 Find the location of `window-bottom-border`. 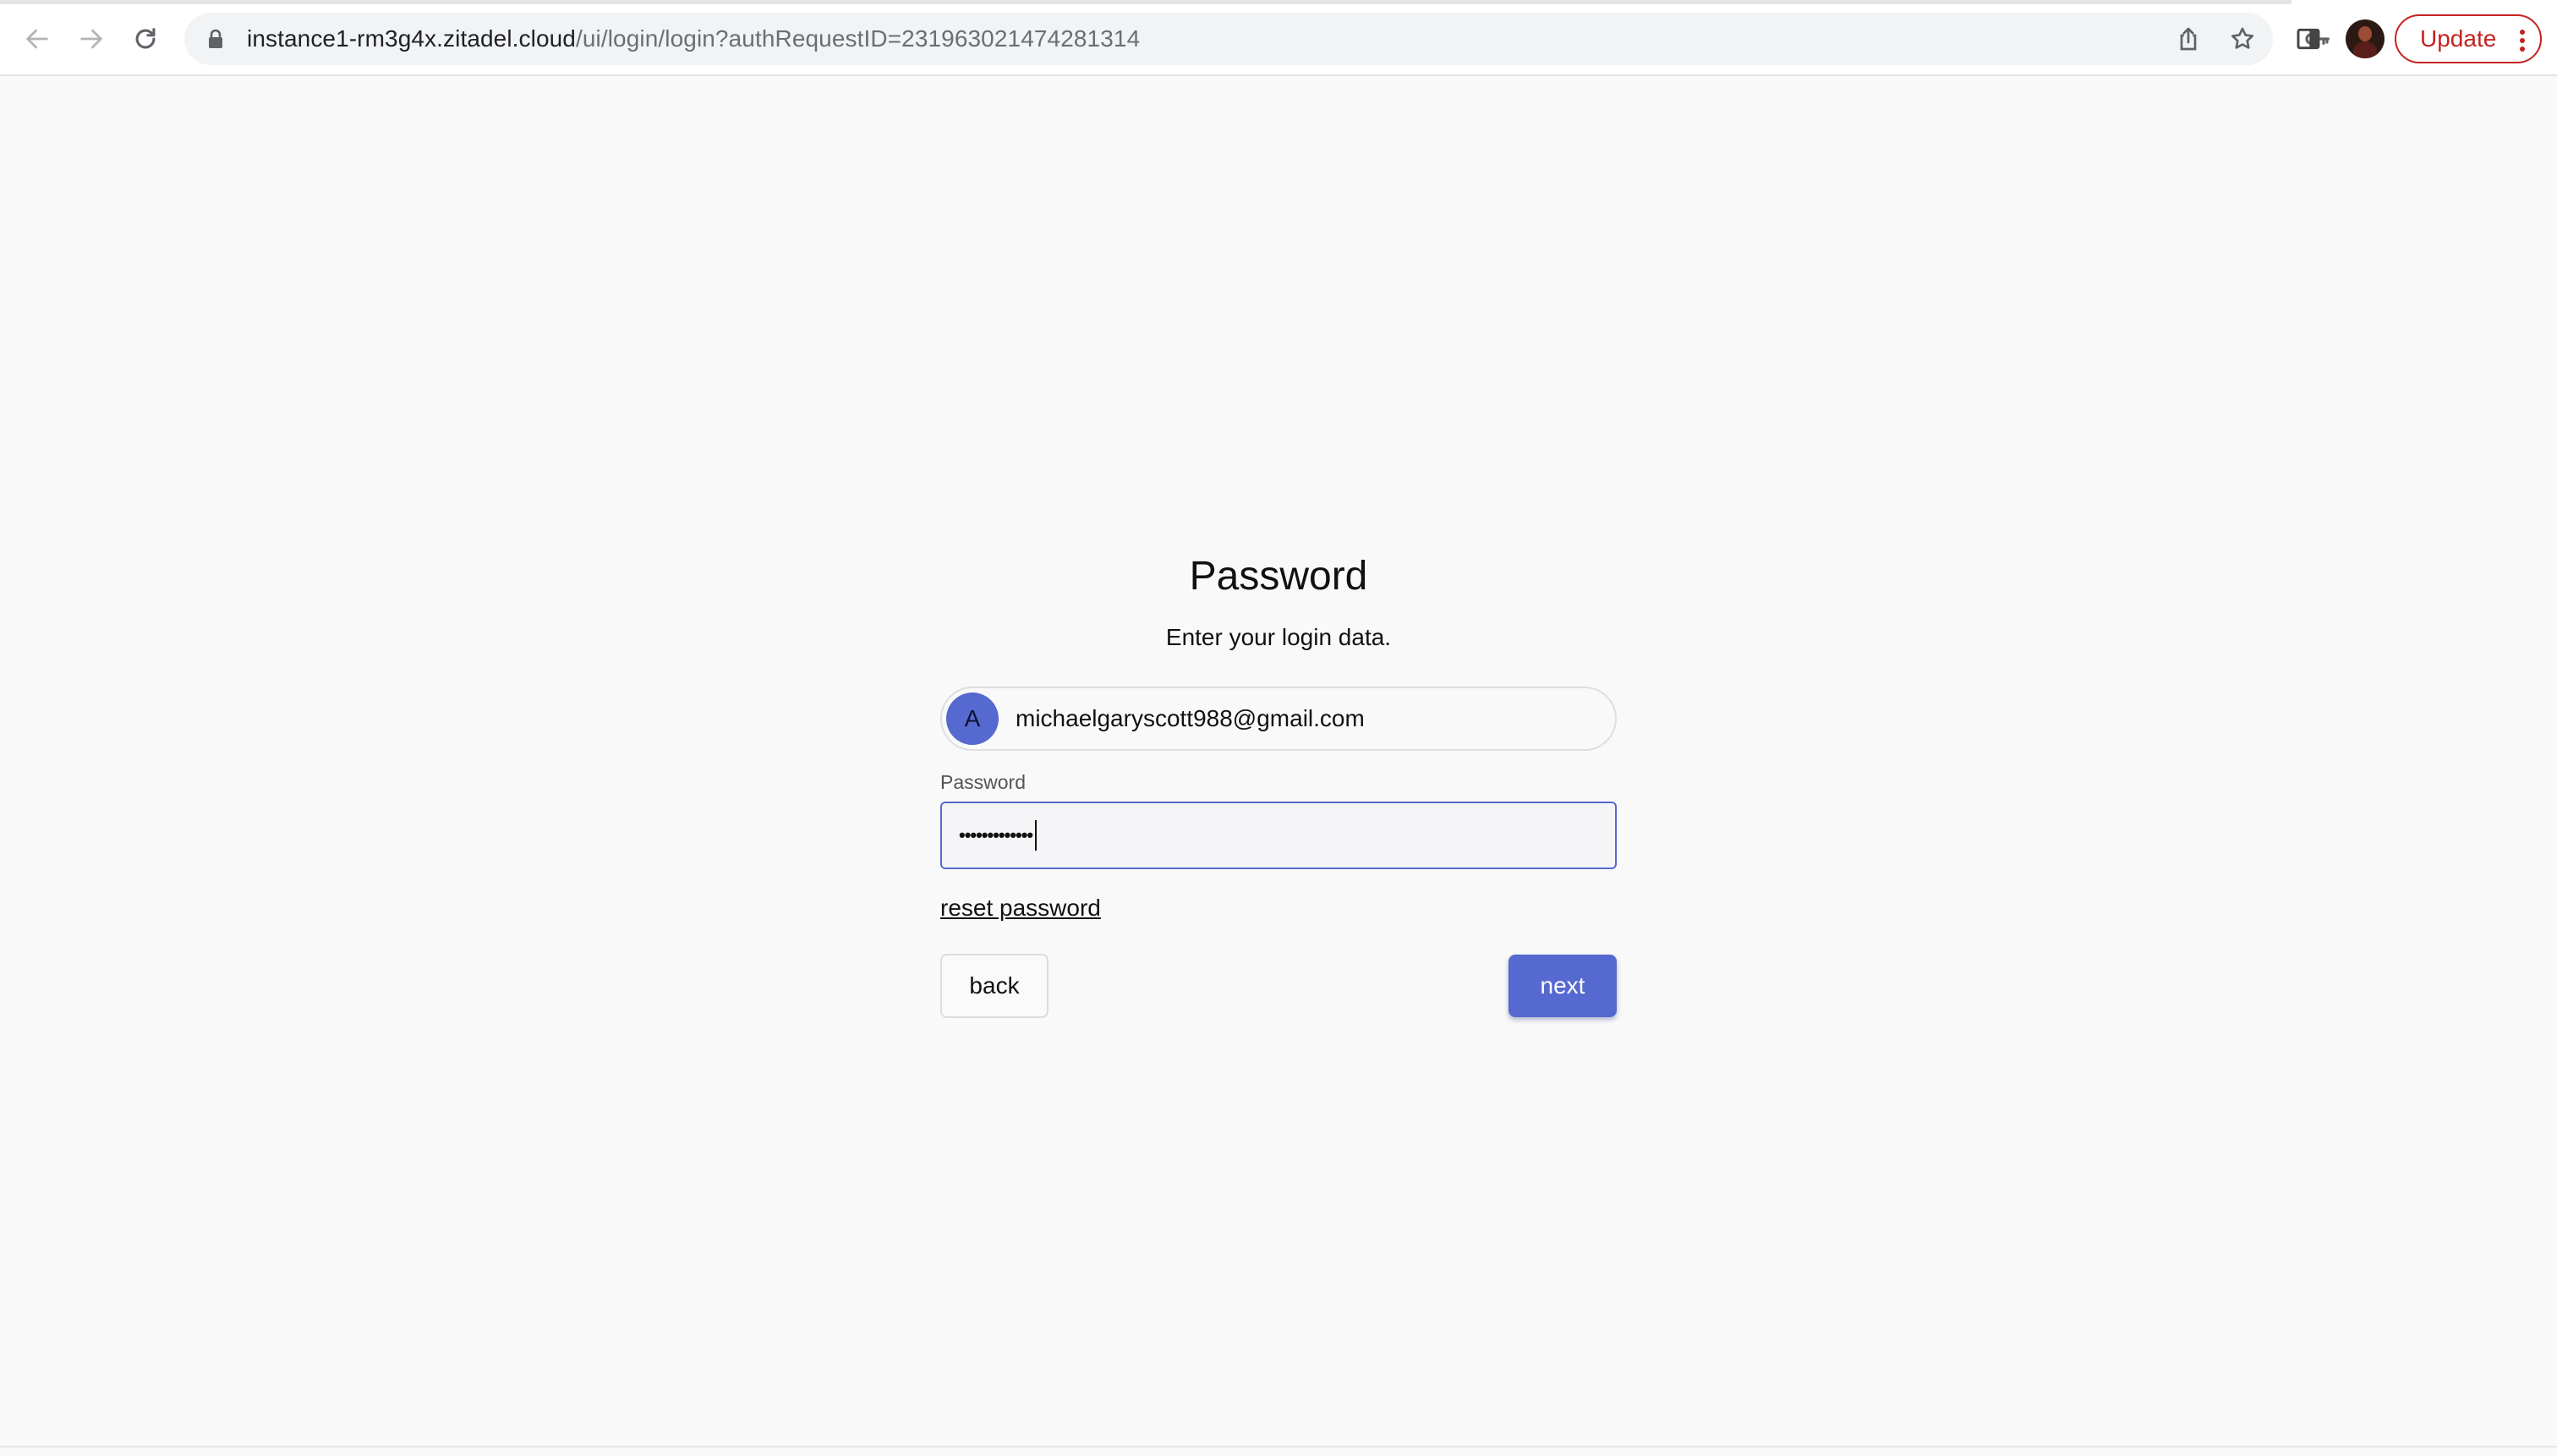

window-bottom-border is located at coordinates (1278, 1447).